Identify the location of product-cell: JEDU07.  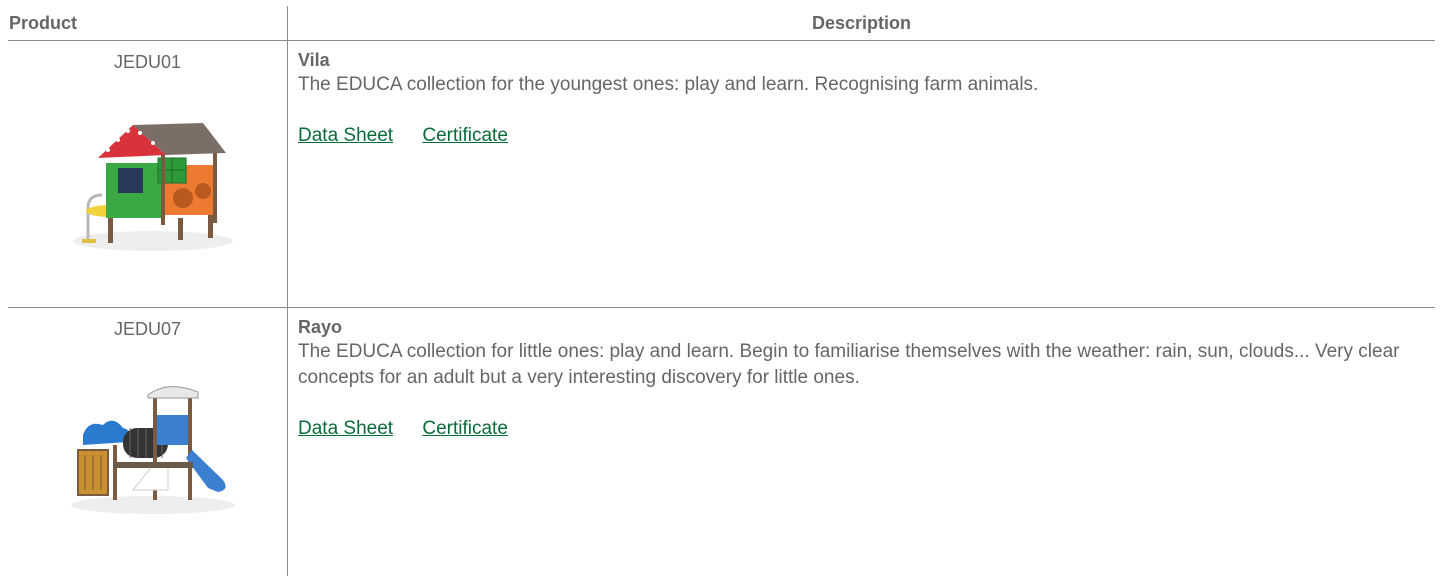
(148, 442).